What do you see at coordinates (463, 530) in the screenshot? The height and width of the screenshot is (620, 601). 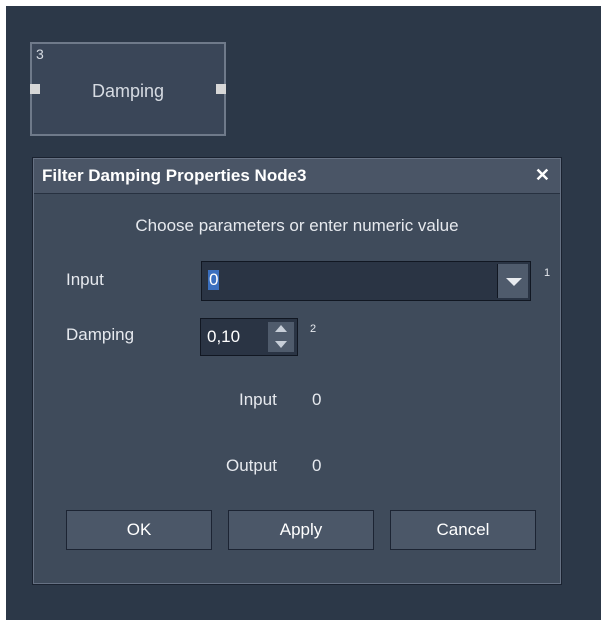 I see `cancel-button: Cancel` at bounding box center [463, 530].